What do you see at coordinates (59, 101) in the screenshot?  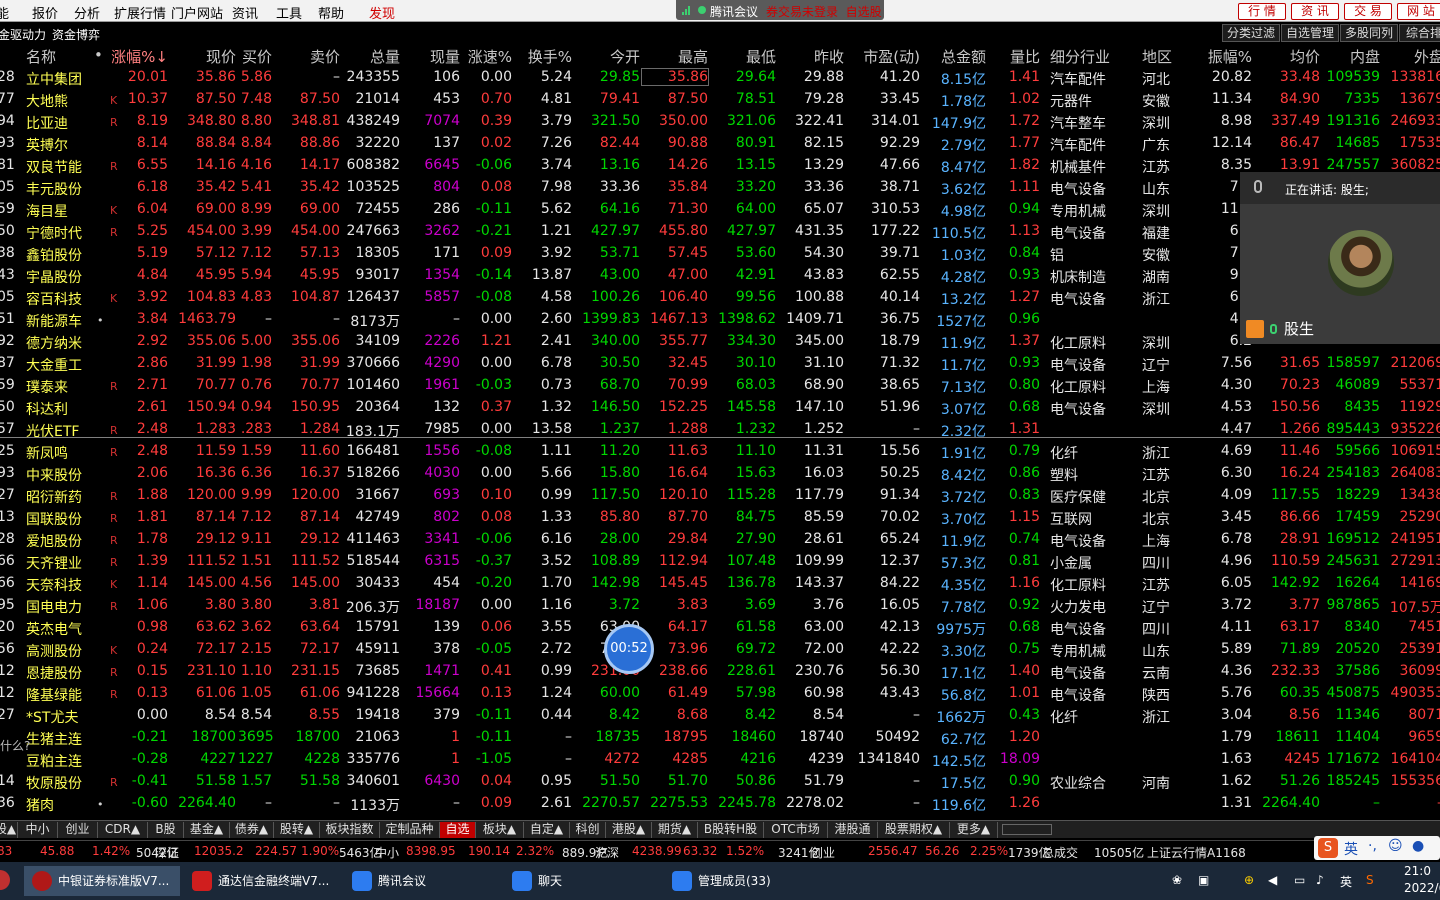 I see `cell-name: 大地熊` at bounding box center [59, 101].